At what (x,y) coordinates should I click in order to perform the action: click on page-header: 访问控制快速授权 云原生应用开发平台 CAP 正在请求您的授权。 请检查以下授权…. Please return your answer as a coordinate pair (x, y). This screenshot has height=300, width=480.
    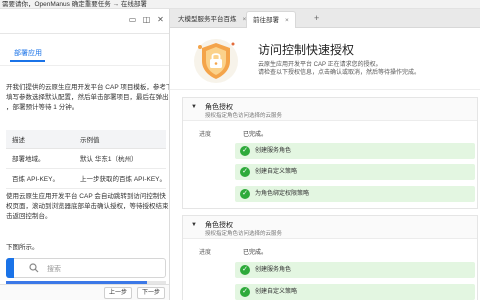
    Looking at the image, I should click on (325, 59).